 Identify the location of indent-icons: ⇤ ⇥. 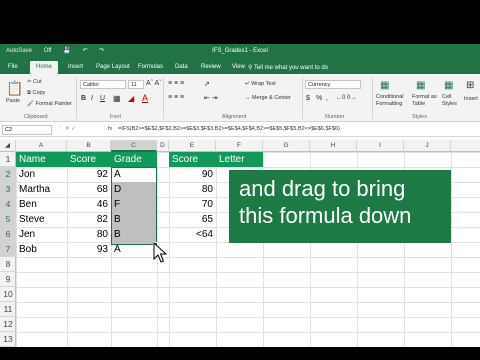
(211, 98).